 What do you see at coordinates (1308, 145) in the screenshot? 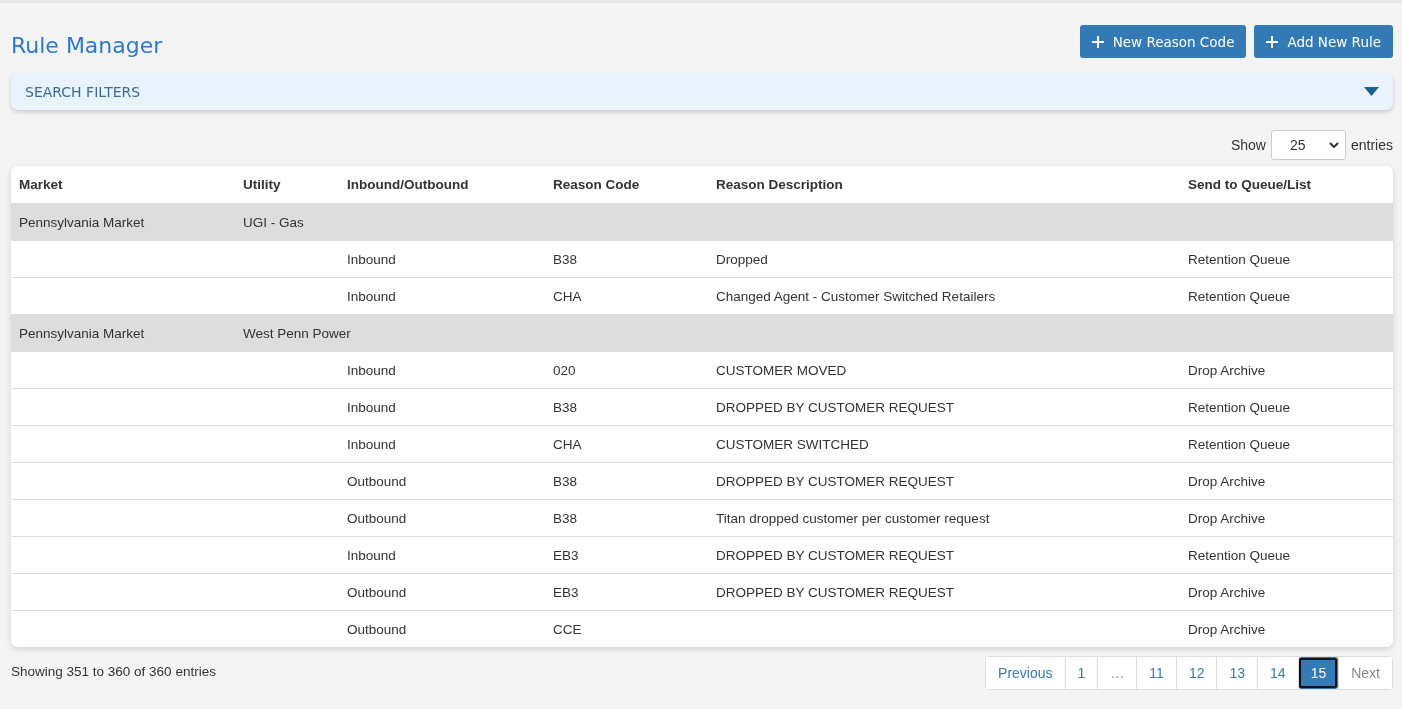
I see `page-size-select: 25` at bounding box center [1308, 145].